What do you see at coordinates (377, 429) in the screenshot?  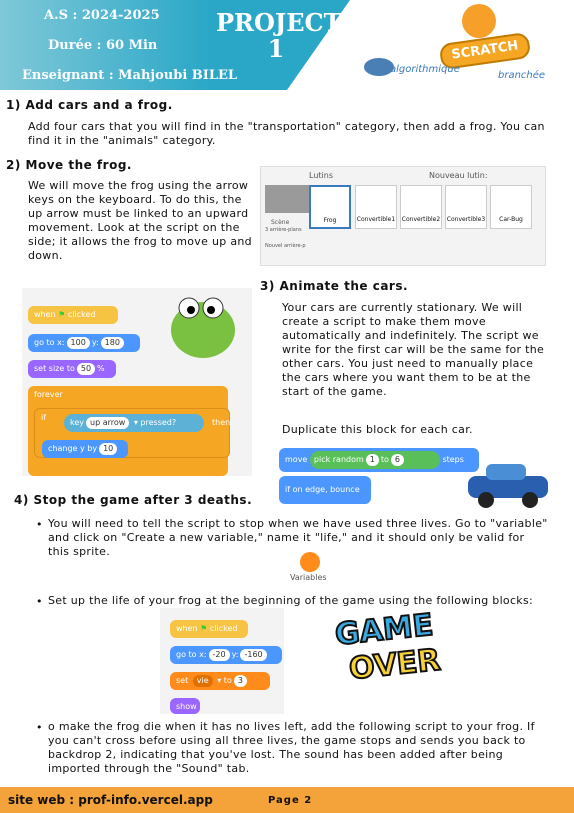 I see `section-3-text2: Duplicate this block for each car.` at bounding box center [377, 429].